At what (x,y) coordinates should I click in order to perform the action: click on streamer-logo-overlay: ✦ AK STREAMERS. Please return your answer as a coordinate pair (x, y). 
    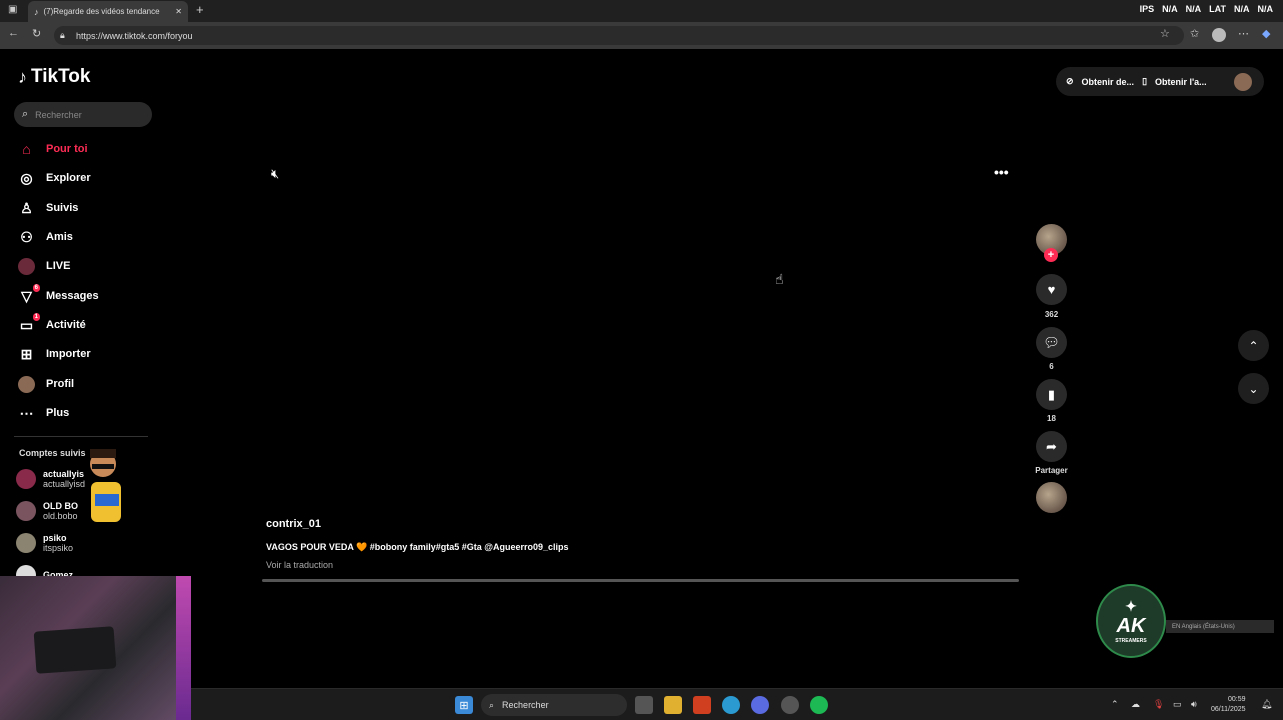
    Looking at the image, I should click on (1131, 621).